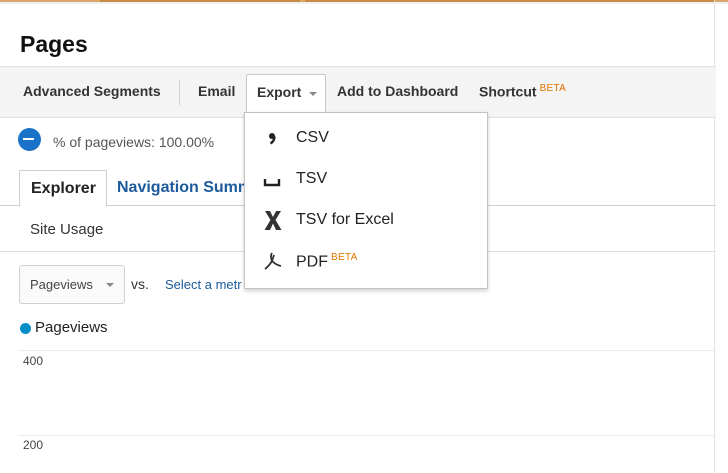 The image size is (728, 473). What do you see at coordinates (184, 188) in the screenshot?
I see `tab-navigation-summary: Navigation Summ` at bounding box center [184, 188].